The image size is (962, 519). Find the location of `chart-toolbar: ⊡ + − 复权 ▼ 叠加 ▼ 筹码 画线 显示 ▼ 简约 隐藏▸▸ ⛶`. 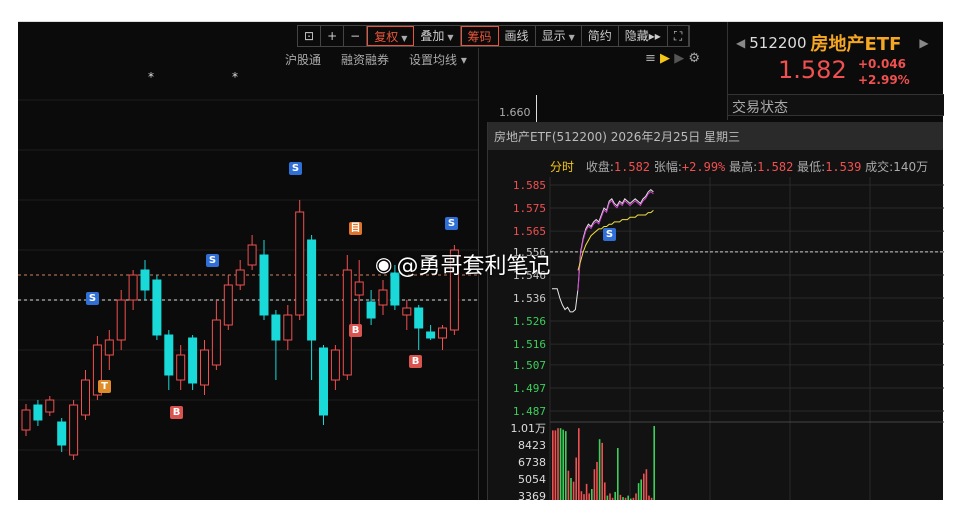

chart-toolbar: ⊡ + − 复权 ▼ 叠加 ▼ 筹码 画线 显示 ▼ 简约 隐藏▸▸ ⛶ is located at coordinates (494, 36).